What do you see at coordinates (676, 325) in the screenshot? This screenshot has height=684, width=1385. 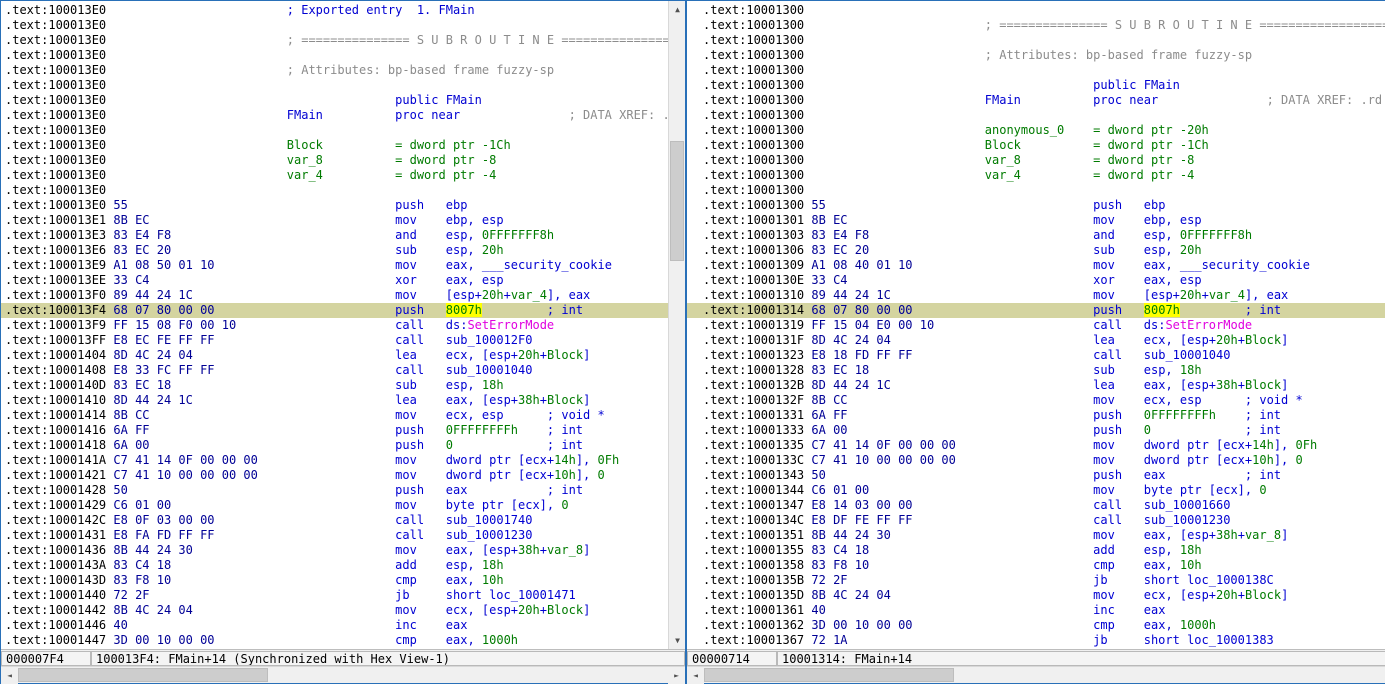 I see `left-vertical-scrollbar: ▲ ▼` at bounding box center [676, 325].